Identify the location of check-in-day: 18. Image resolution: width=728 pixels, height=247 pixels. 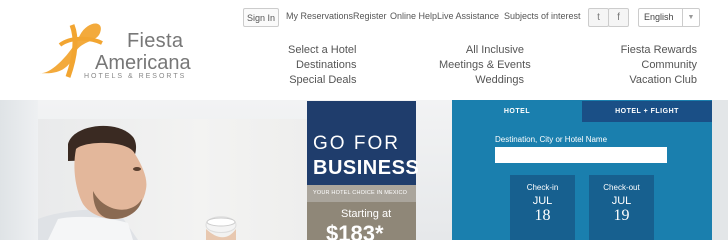
(542, 215).